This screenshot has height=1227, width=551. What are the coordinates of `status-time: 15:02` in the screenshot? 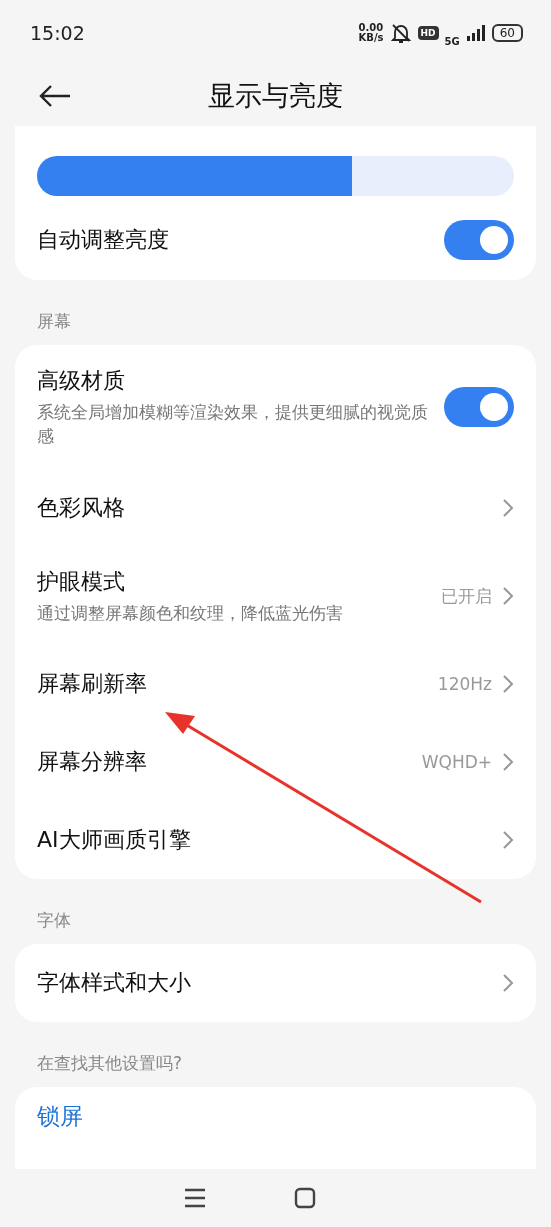 It's located at (57, 33).